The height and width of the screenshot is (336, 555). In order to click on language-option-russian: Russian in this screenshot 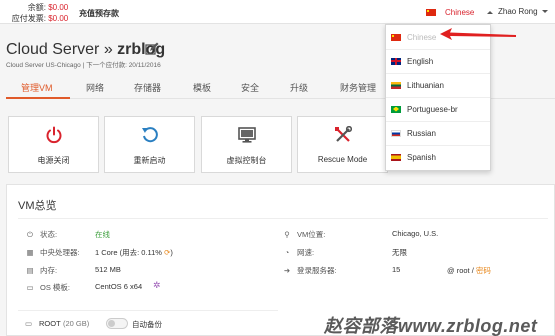, I will do `click(438, 133)`.